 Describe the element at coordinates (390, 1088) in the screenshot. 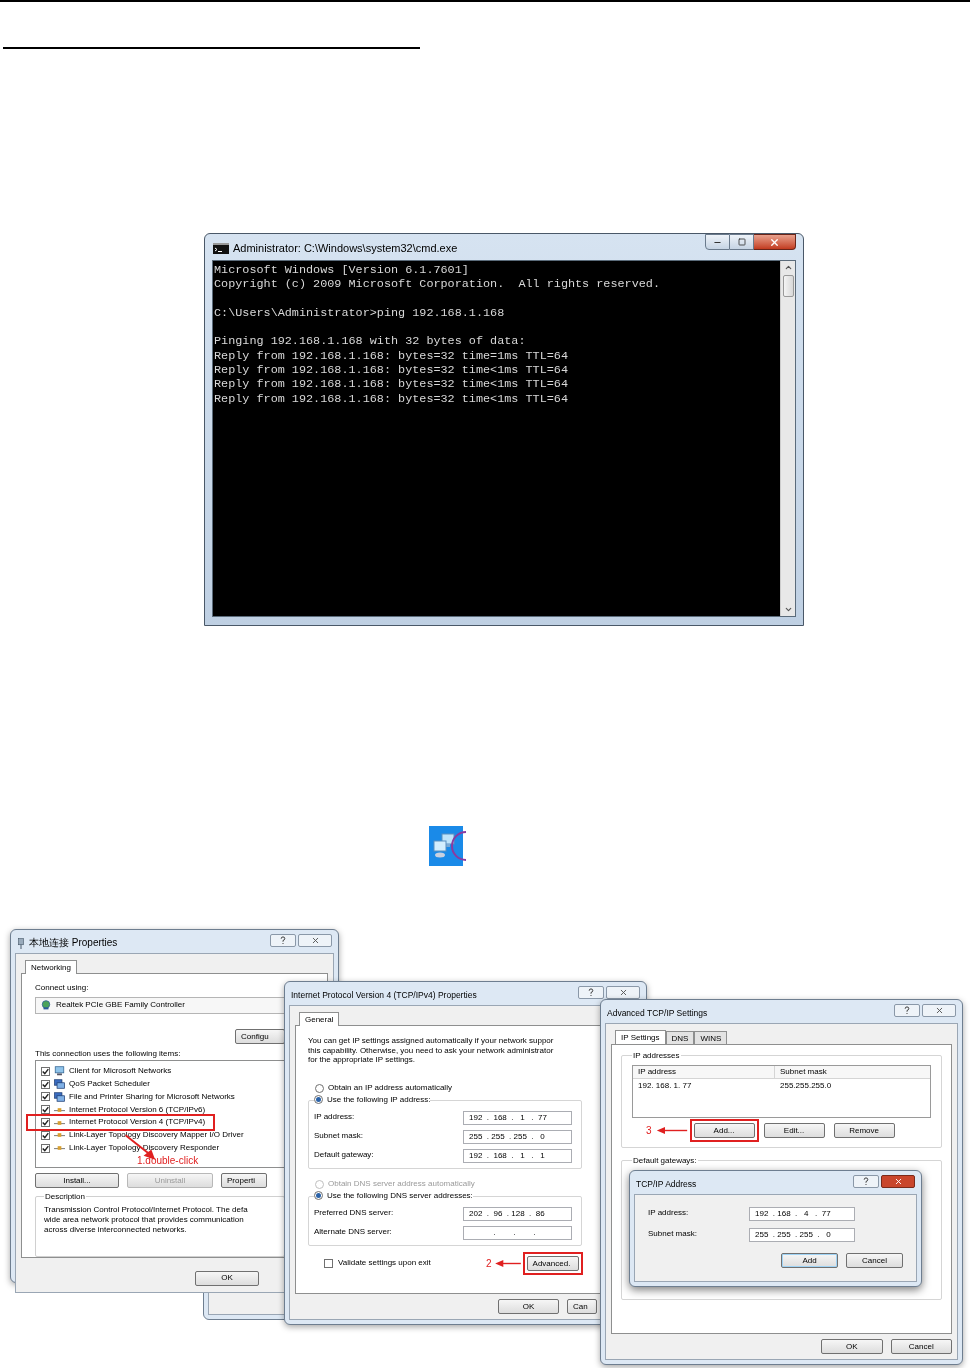

I see `radio-label: Obtain an IP address automatically` at that location.